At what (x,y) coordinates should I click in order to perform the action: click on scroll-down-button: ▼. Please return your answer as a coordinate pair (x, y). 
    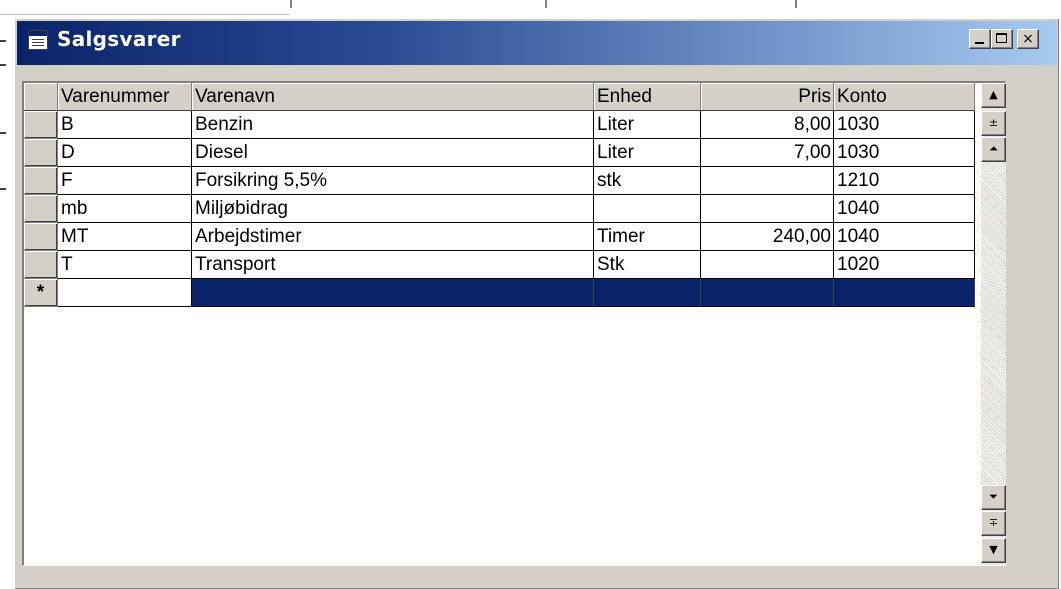
    Looking at the image, I should click on (993, 550).